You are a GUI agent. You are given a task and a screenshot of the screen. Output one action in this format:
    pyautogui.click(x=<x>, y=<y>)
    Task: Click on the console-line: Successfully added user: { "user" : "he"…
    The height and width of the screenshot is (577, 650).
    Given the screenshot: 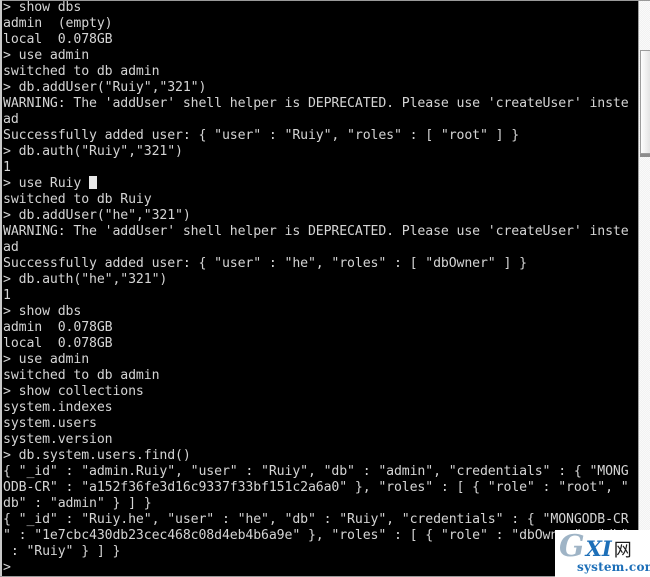 What is the action you would take?
    pyautogui.click(x=320, y=264)
    